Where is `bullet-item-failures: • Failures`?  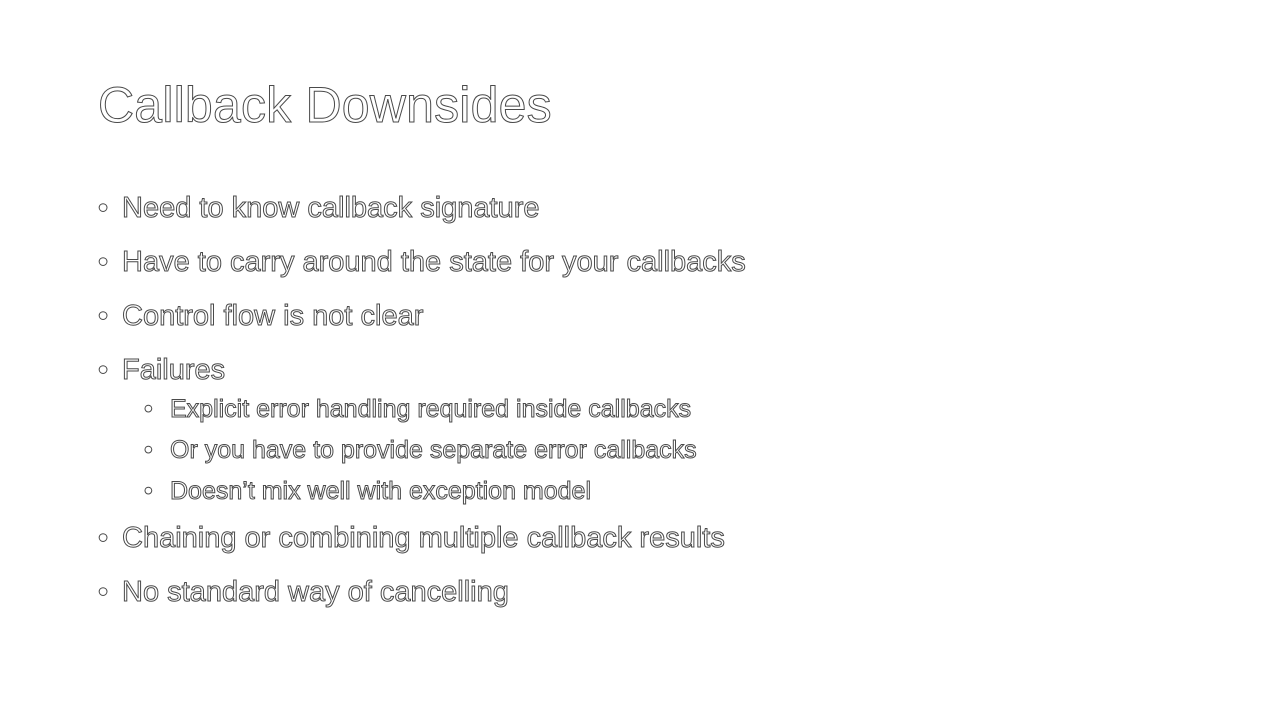
bullet-item-failures: • Failures is located at coordinates (647, 370).